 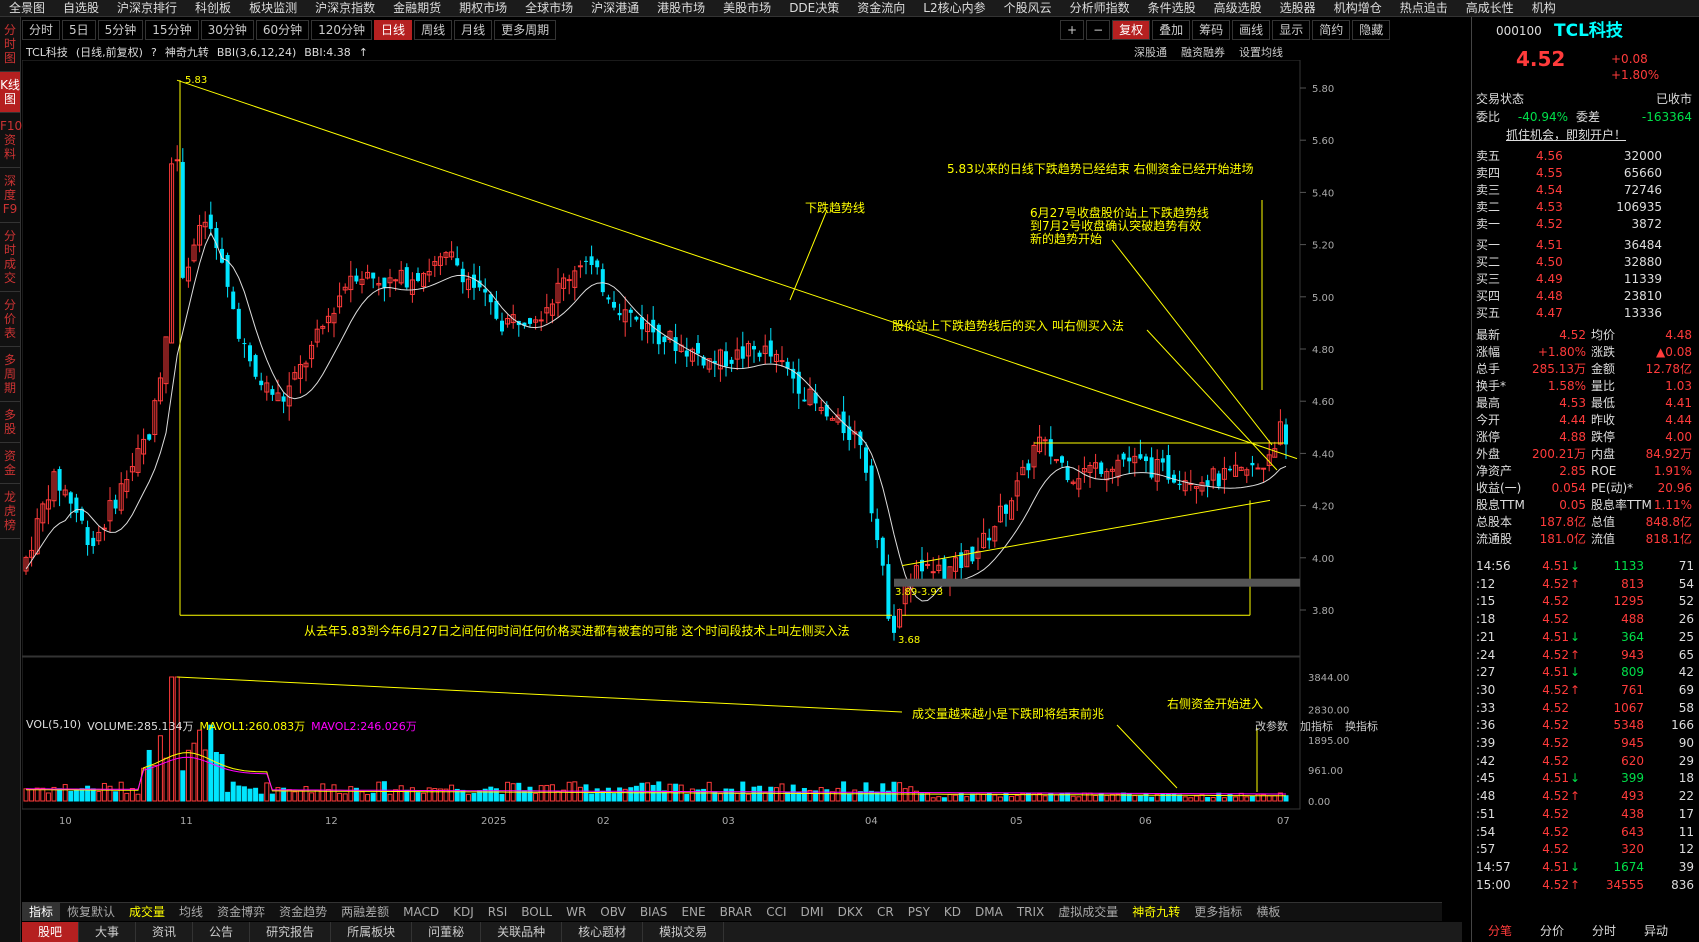 What do you see at coordinates (1261, 52) in the screenshot?
I see `chart-tool: 设置均线` at bounding box center [1261, 52].